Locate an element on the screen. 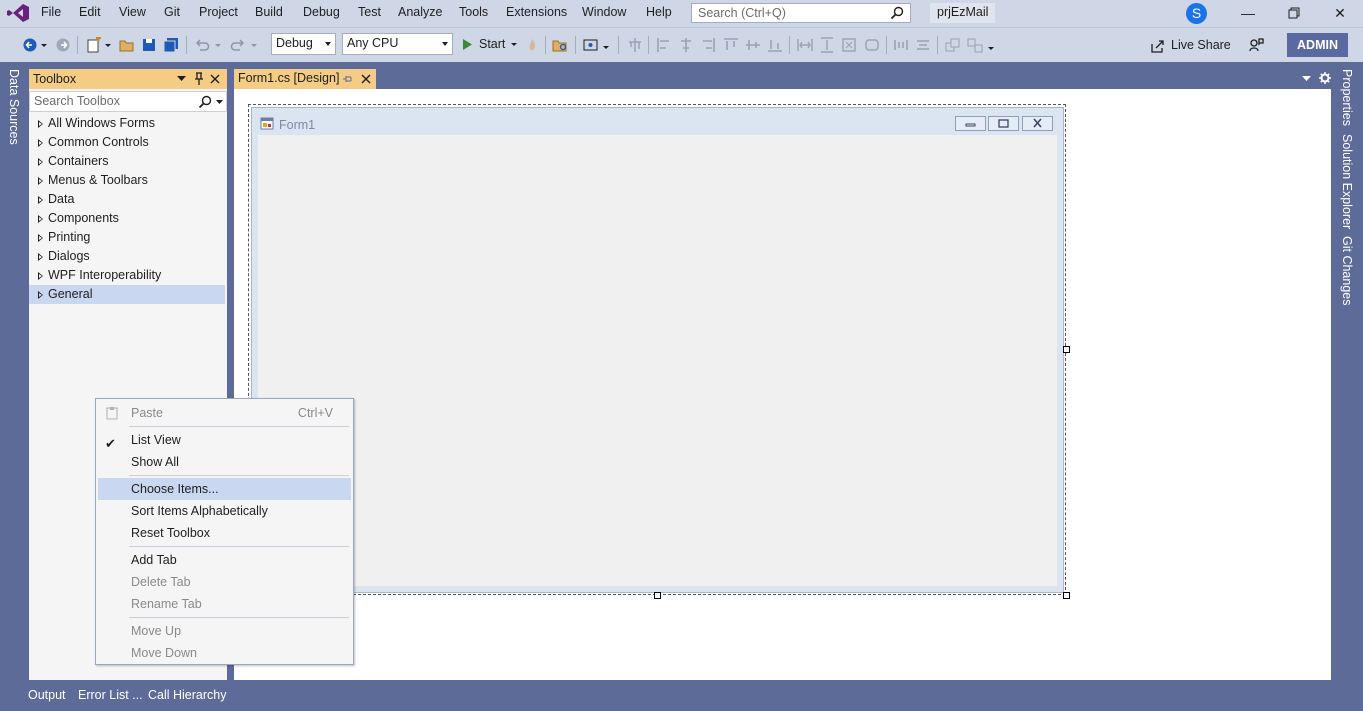 Image resolution: width=1363 pixels, height=711 pixels. redo-icon is located at coordinates (238, 45).